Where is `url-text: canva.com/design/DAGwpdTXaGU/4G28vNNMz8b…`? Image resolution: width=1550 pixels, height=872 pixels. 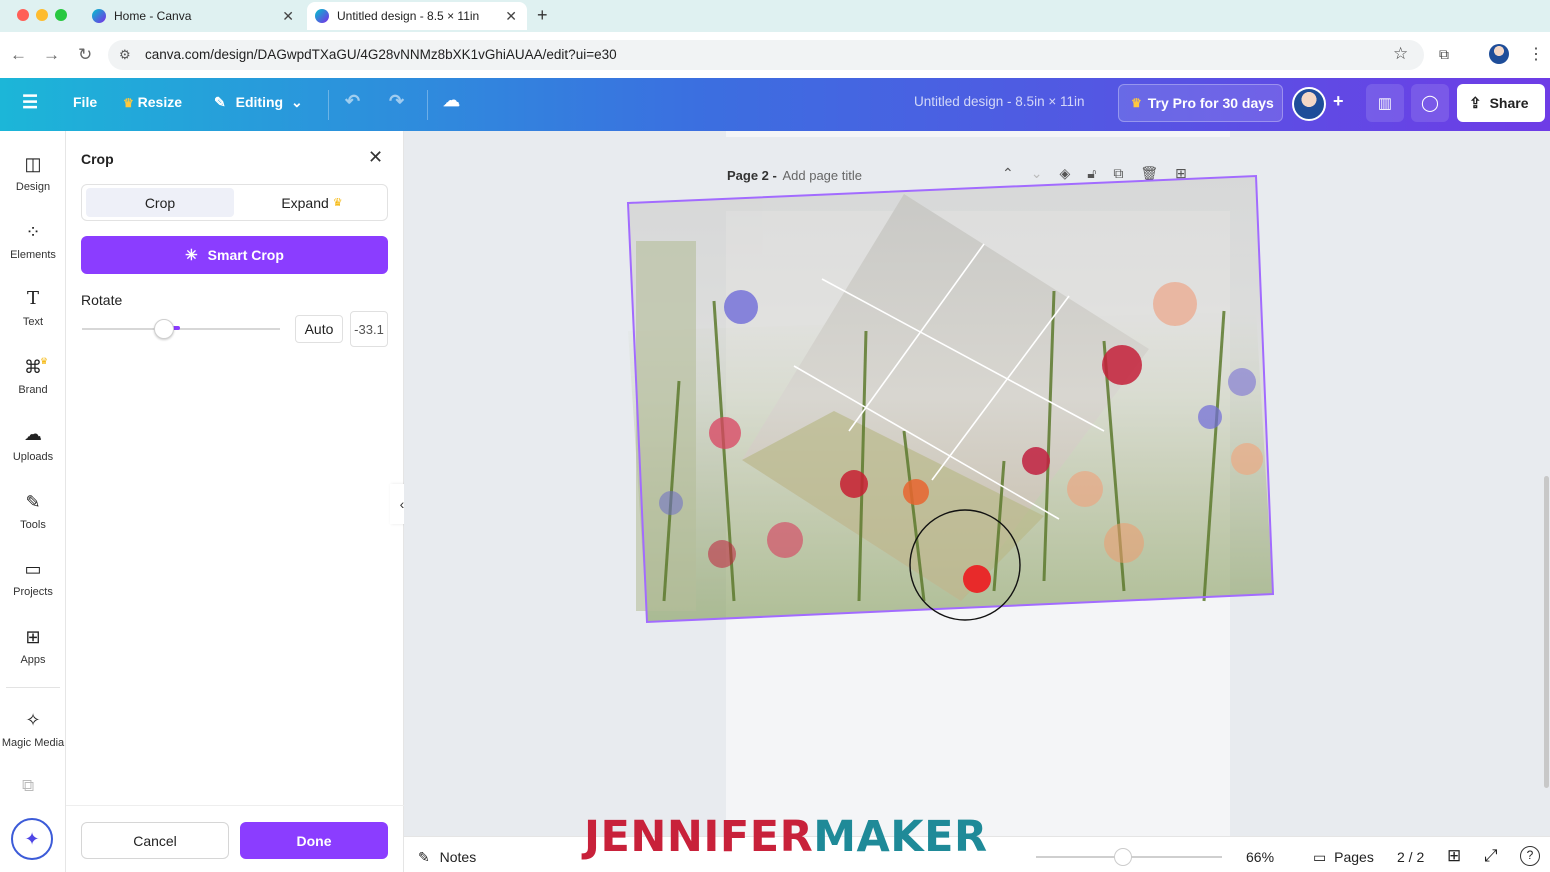
url-text: canva.com/design/DAGwpdTXaGU/4G28vNNMz8b… is located at coordinates (381, 54).